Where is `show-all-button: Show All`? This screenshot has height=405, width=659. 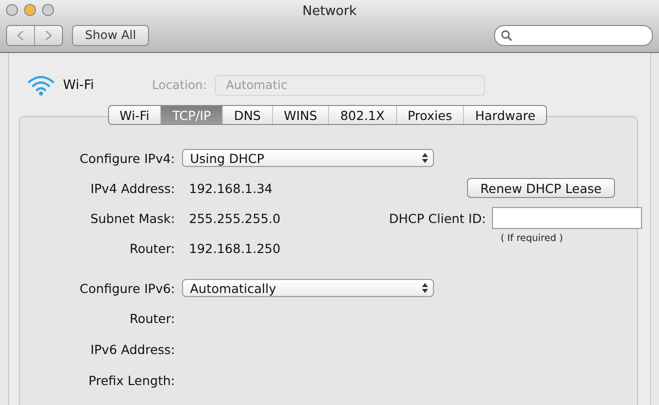 show-all-button: Show All is located at coordinates (111, 35).